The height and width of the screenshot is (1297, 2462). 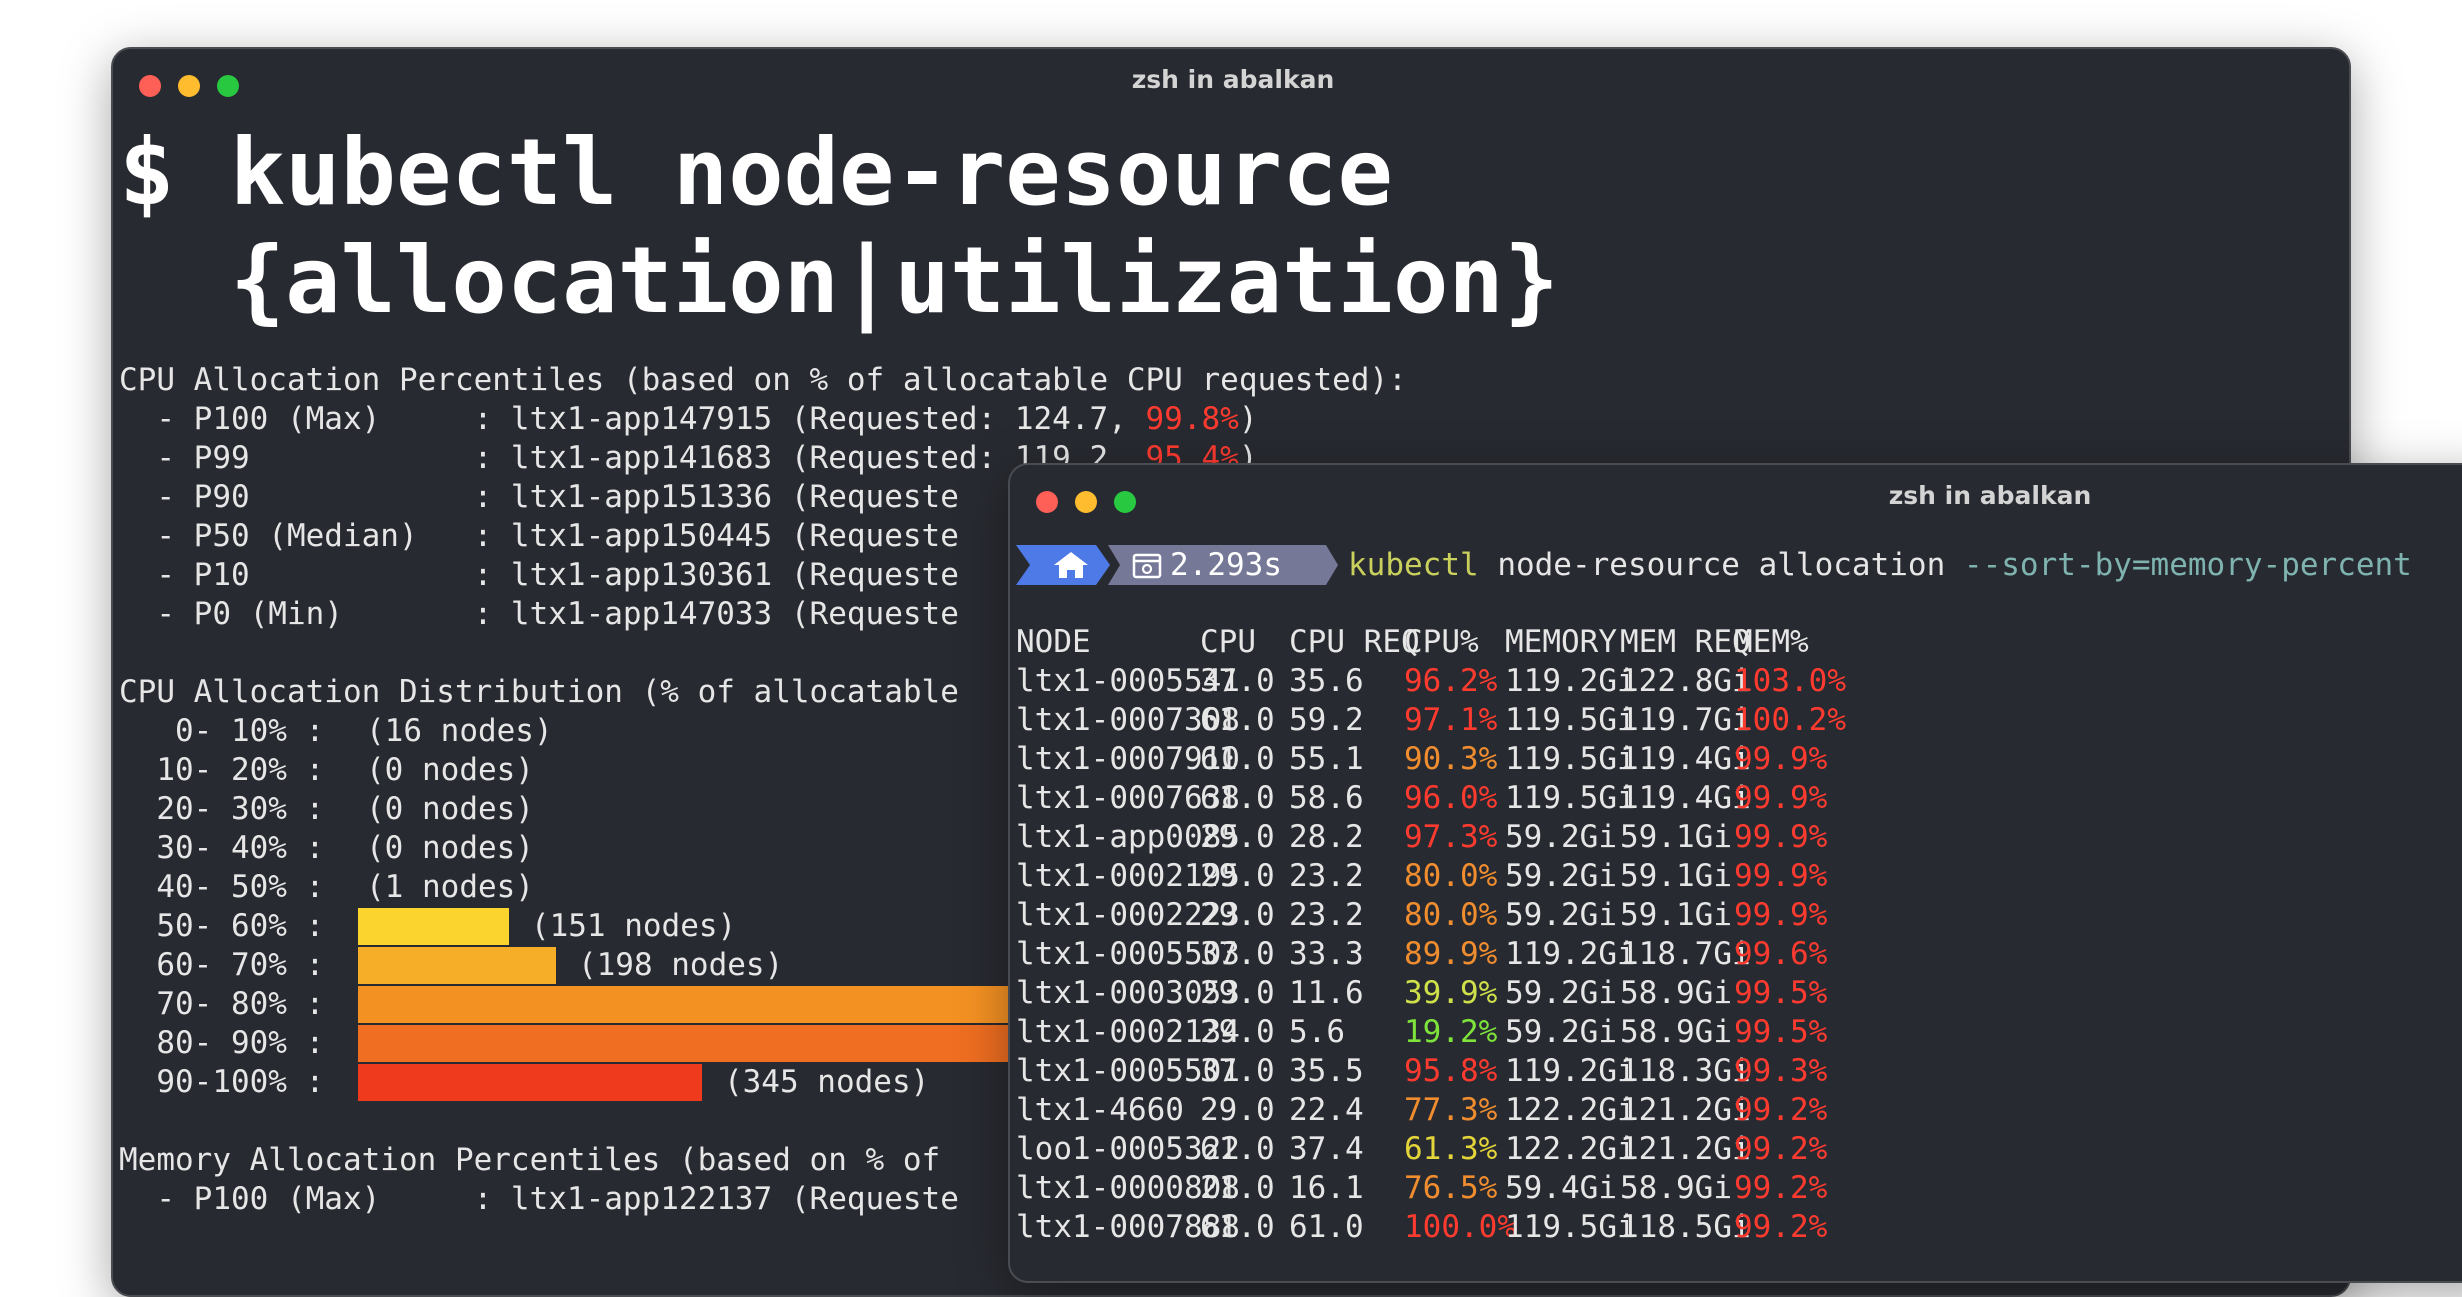 What do you see at coordinates (1441, 642) in the screenshot?
I see `column-header: CPU%` at bounding box center [1441, 642].